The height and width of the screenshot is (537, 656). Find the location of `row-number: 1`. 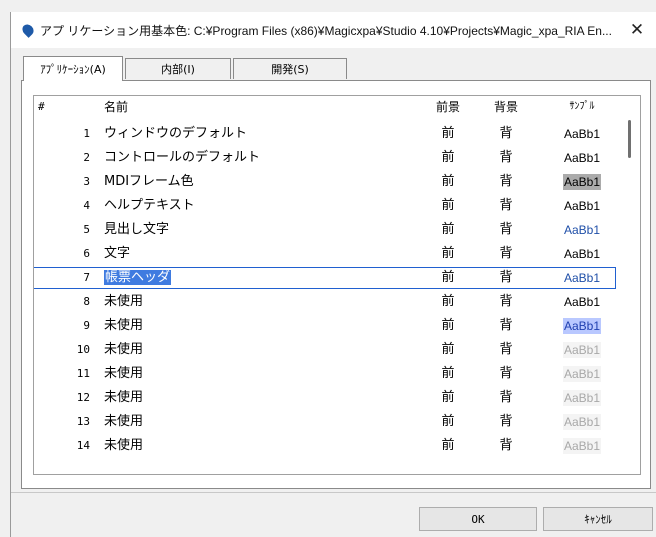

row-number: 1 is located at coordinates (86, 133).